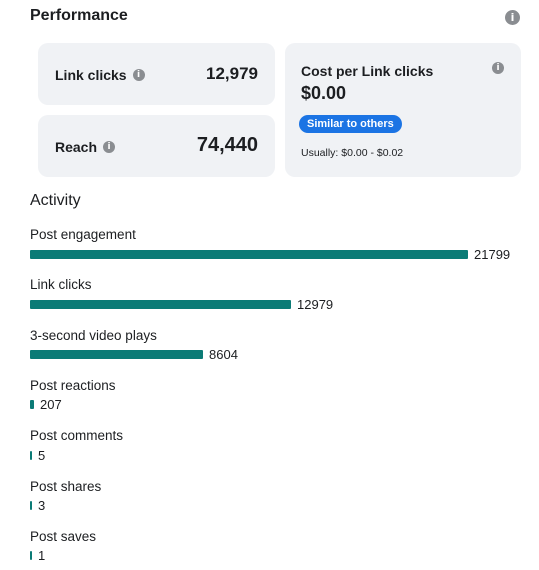  I want to click on similar-to-others-badge: Similar to others, so click(350, 124).